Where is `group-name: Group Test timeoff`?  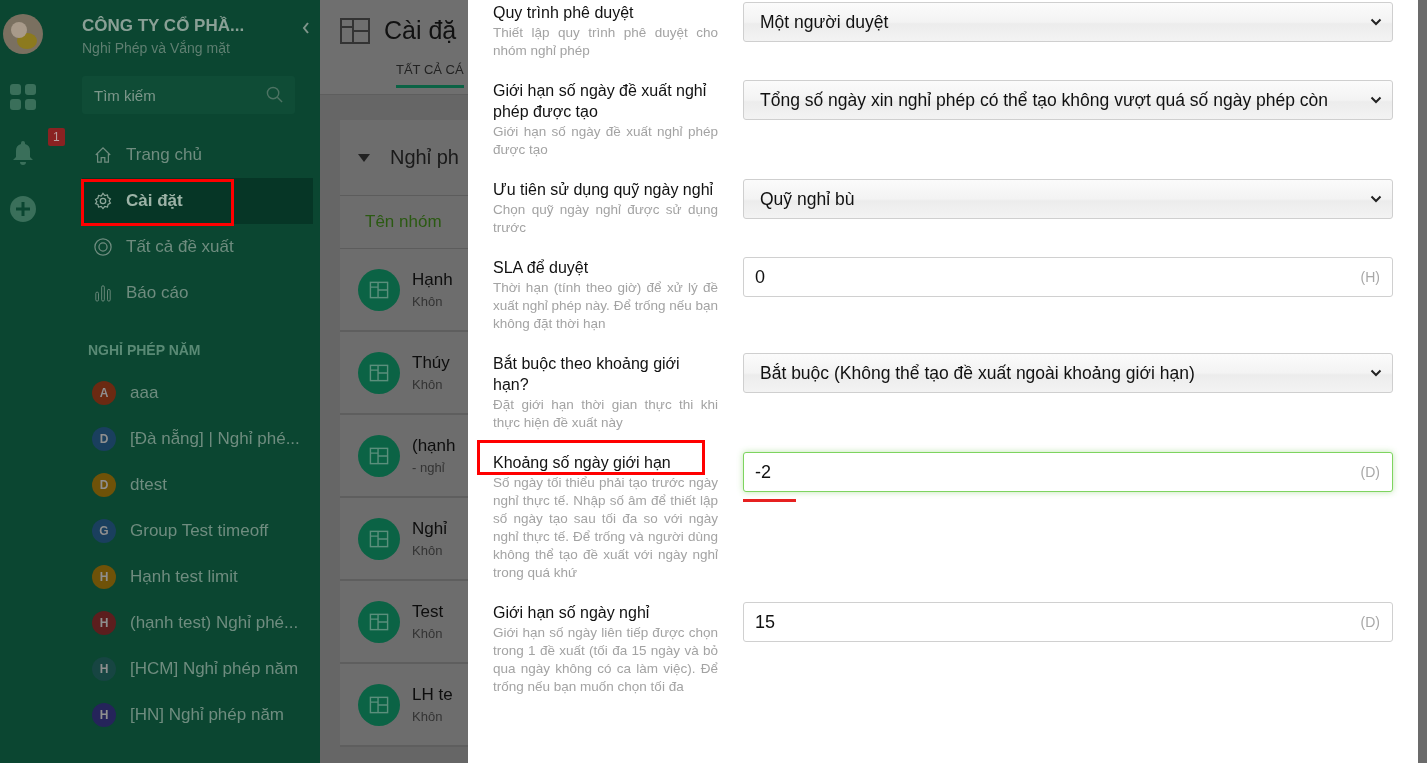 group-name: Group Test timeoff is located at coordinates (199, 531).